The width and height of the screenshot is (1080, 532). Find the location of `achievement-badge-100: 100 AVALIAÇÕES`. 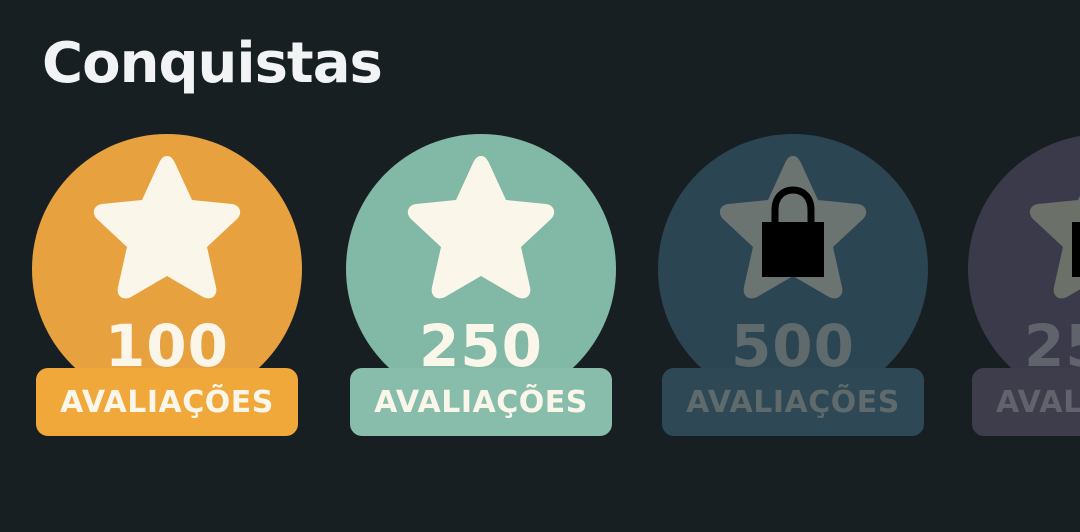

achievement-badge-100: 100 AVALIAÇÕES is located at coordinates (167, 286).